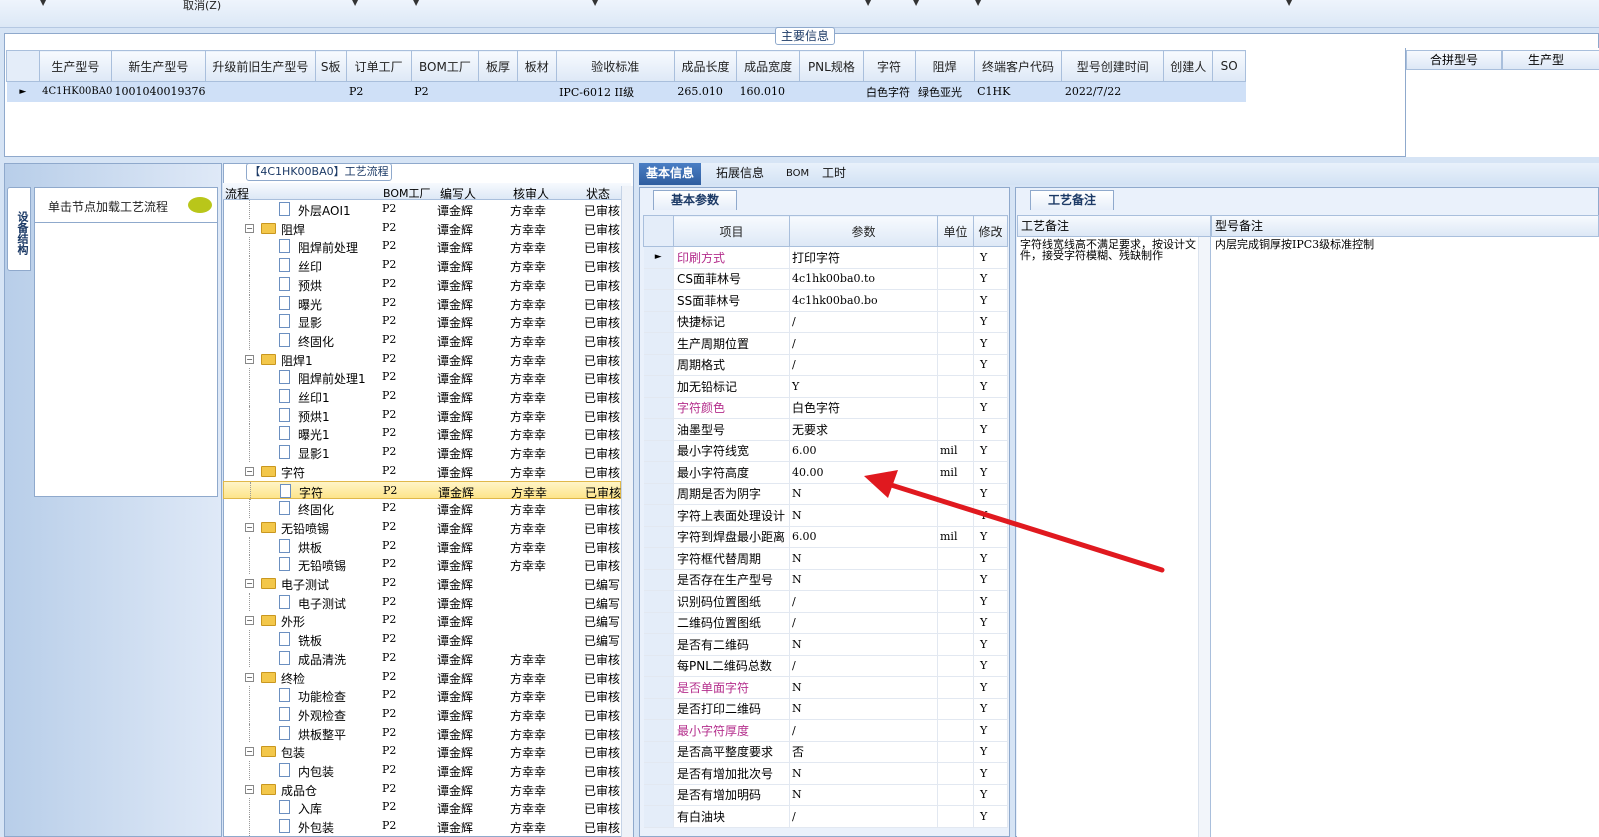  What do you see at coordinates (863, 752) in the screenshot?
I see `param-value: 否` at bounding box center [863, 752].